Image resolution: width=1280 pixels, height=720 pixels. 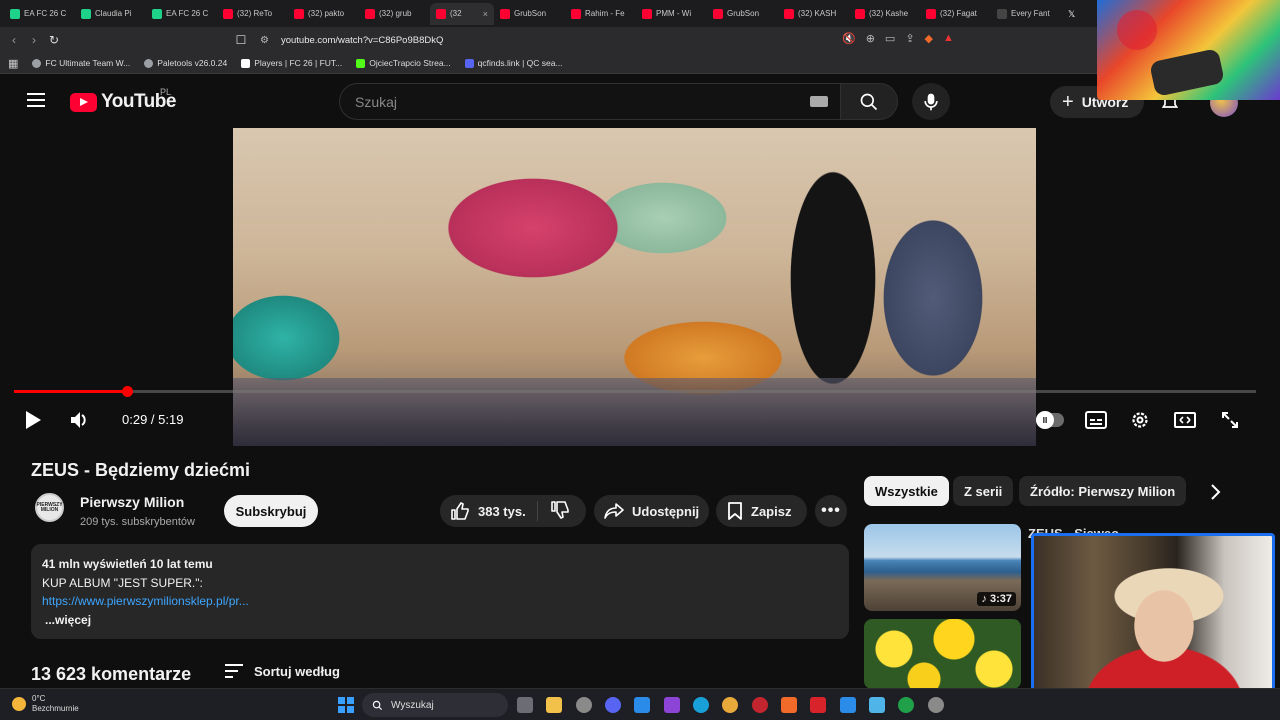 I want to click on fullscreen-button, so click(x=1230, y=420).